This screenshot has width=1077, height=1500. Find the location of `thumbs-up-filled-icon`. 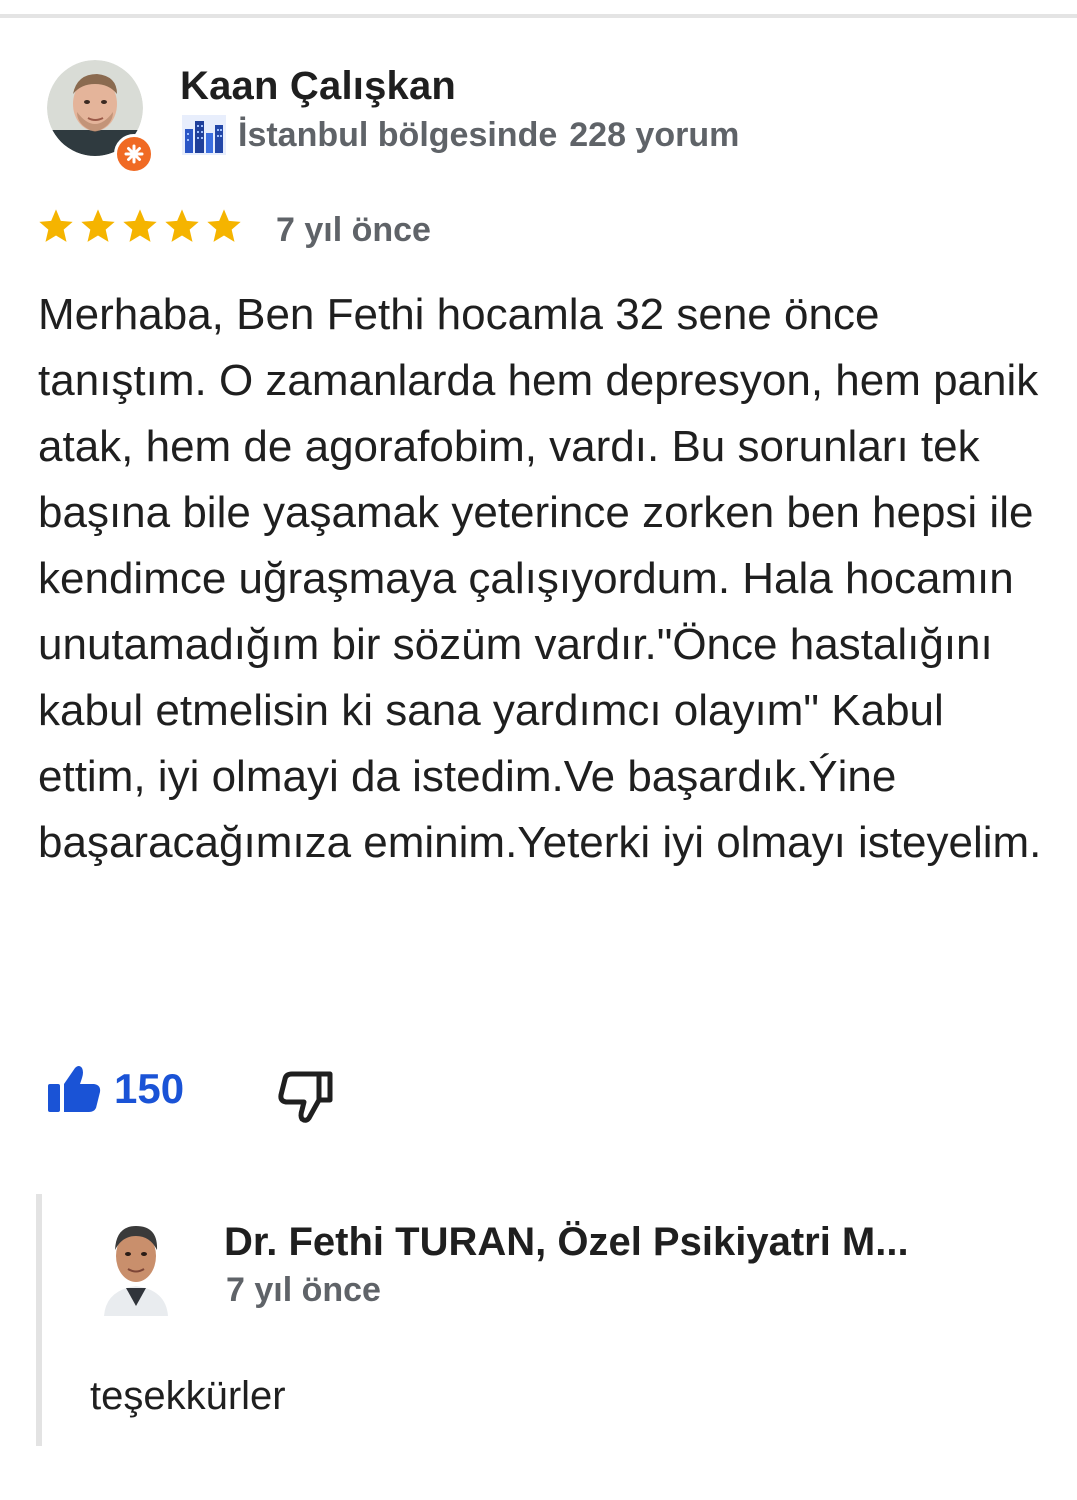

thumbs-up-filled-icon is located at coordinates (74, 1089).